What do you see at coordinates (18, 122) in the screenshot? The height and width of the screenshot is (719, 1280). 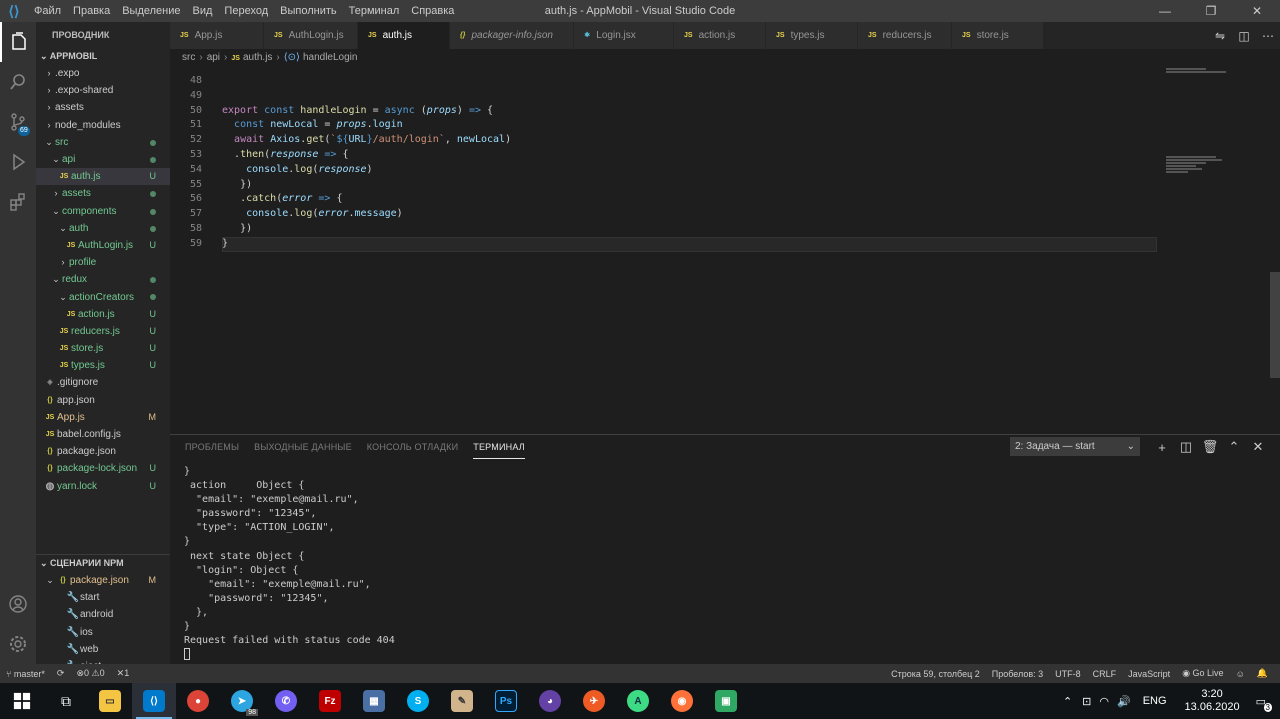 I see `source-control-icon: 69` at bounding box center [18, 122].